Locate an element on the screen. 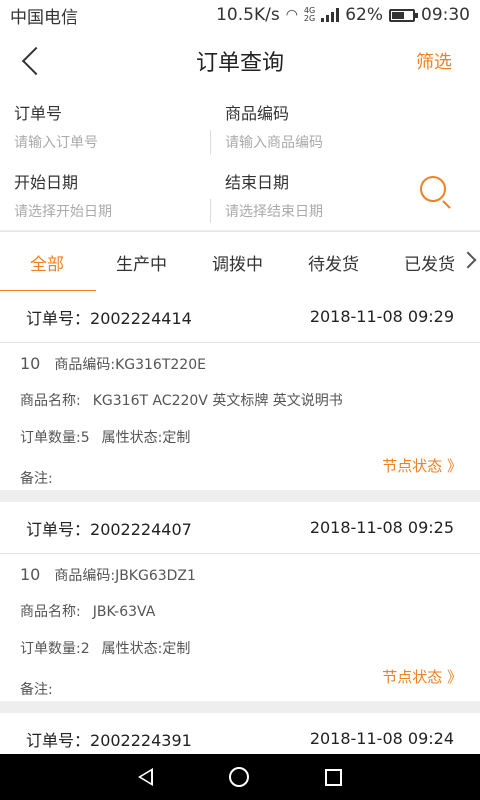 The image size is (480, 800). order-datetime: 2018-11-08 09:24 is located at coordinates (381, 738).